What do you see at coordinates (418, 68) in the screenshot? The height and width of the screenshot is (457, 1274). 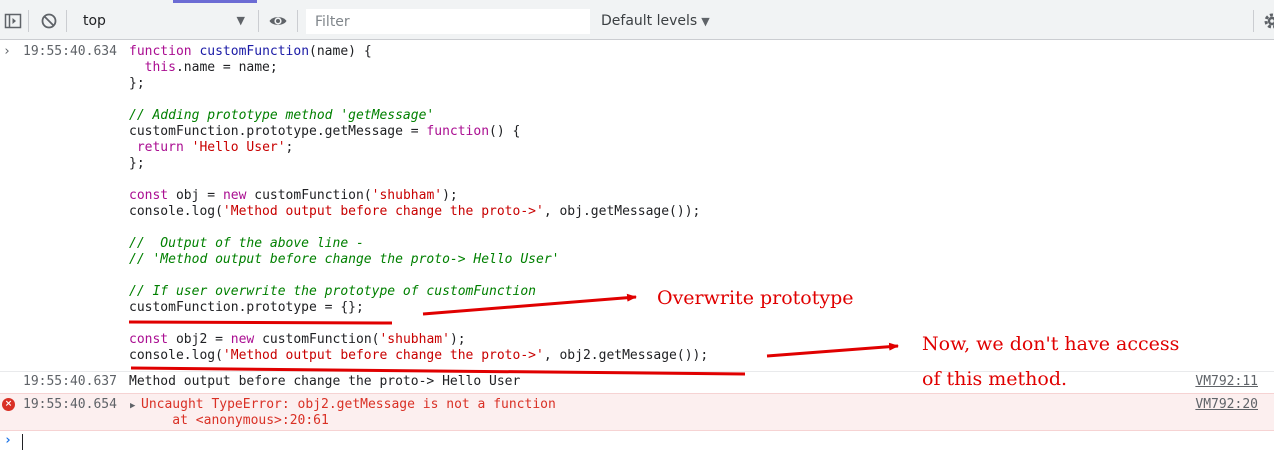 I see `code-line: this.name = name;` at bounding box center [418, 68].